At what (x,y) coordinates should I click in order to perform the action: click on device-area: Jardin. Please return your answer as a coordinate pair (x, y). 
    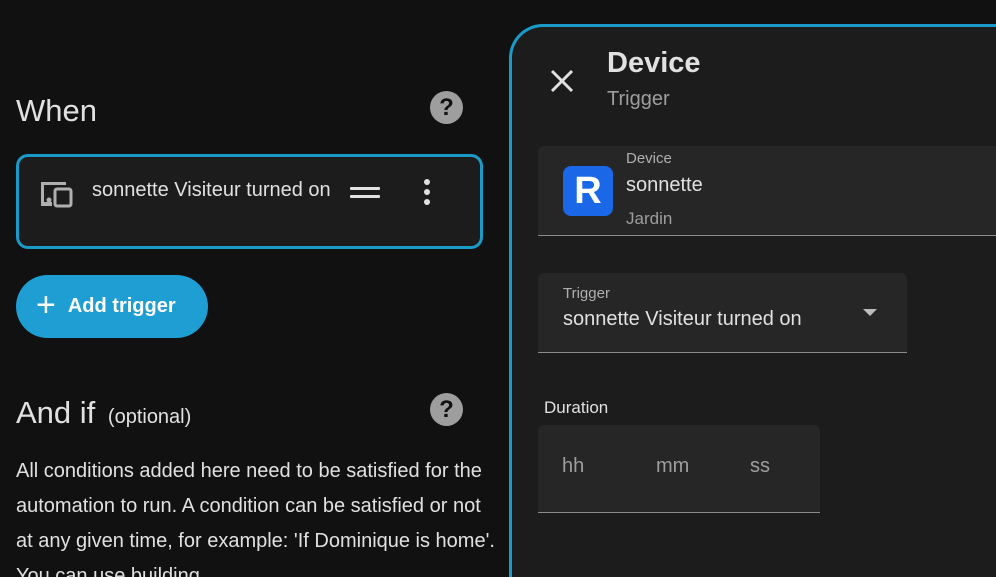
    Looking at the image, I should click on (649, 218).